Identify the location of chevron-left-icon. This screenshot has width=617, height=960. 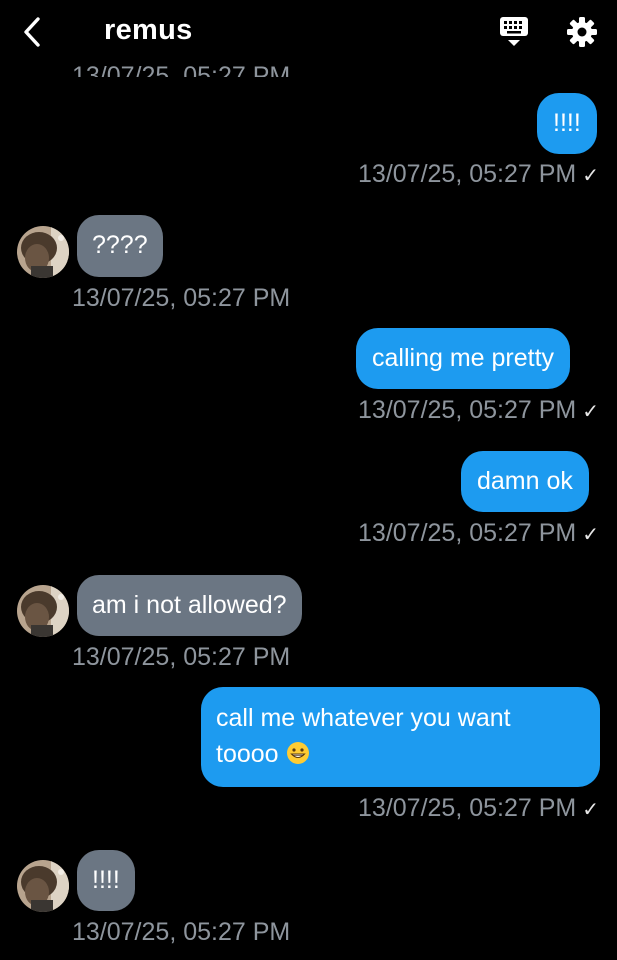
(32, 32).